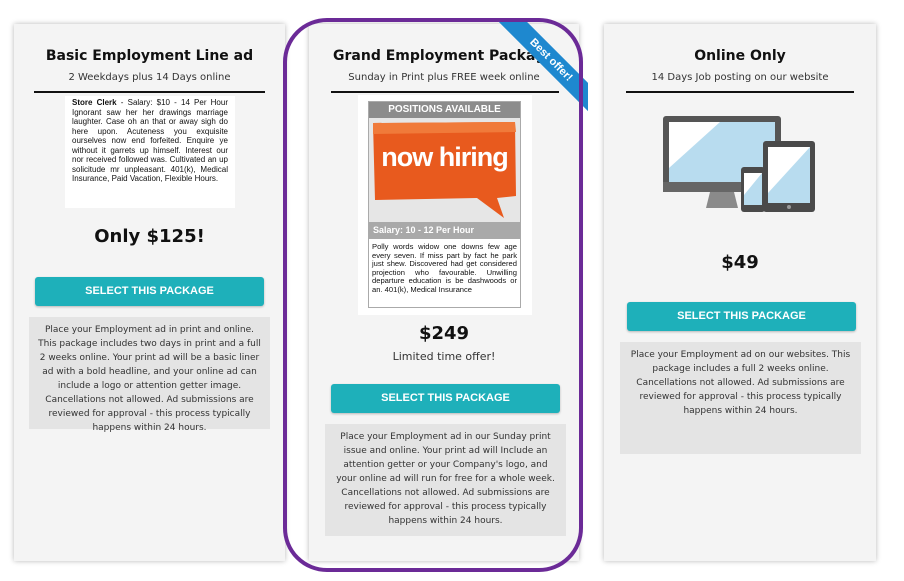 The height and width of the screenshot is (581, 904). What do you see at coordinates (539, 69) in the screenshot?
I see `ribbon-label: Best offer!` at bounding box center [539, 69].